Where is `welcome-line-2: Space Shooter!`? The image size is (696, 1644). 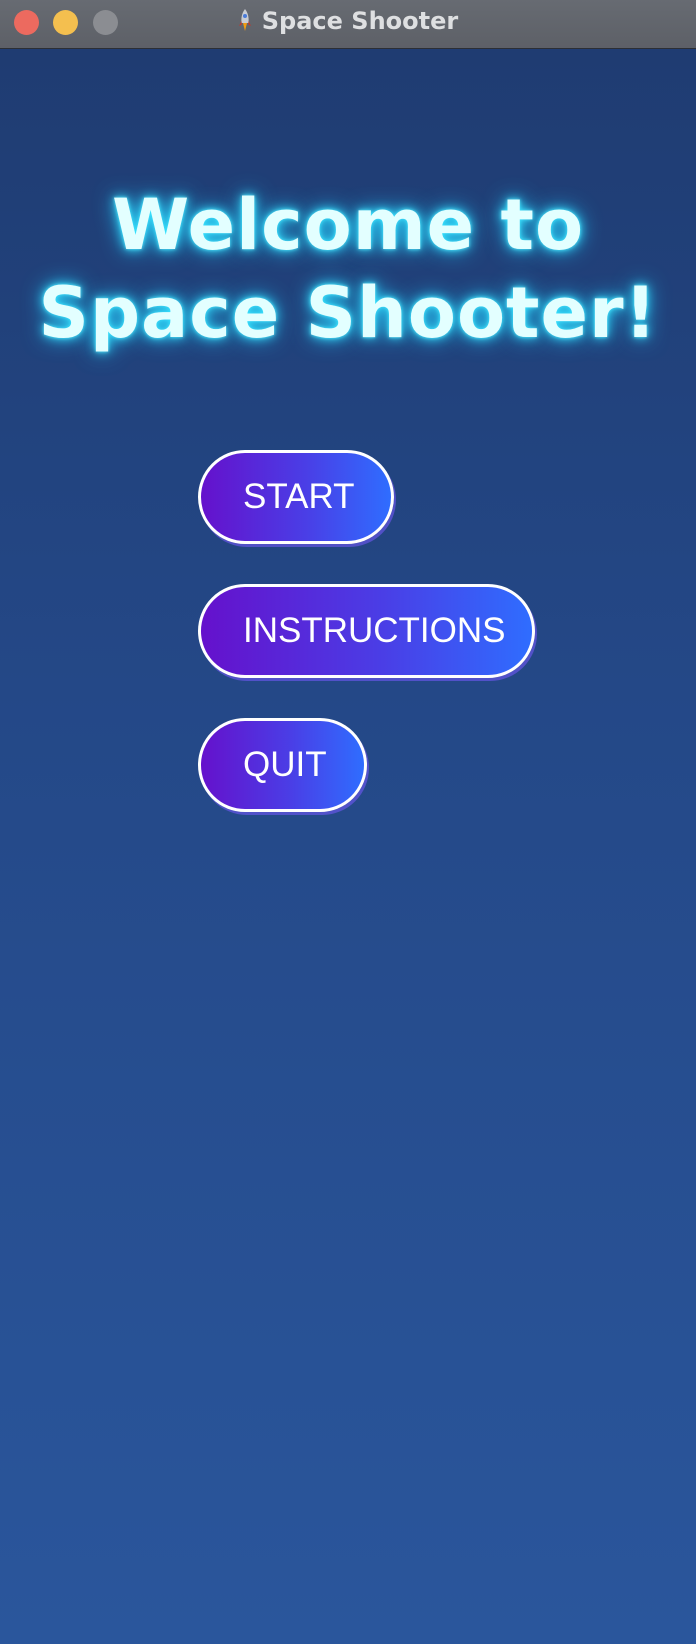
welcome-line-2: Space Shooter! is located at coordinates (348, 313).